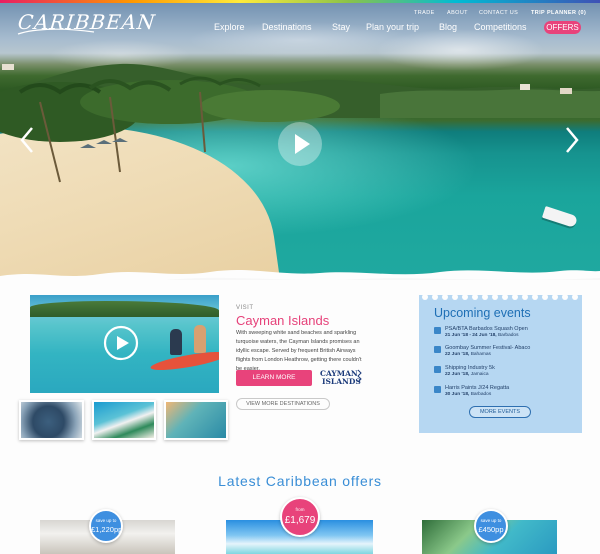  I want to click on event-title: Harris Paints J/24 Regatta, so click(477, 388).